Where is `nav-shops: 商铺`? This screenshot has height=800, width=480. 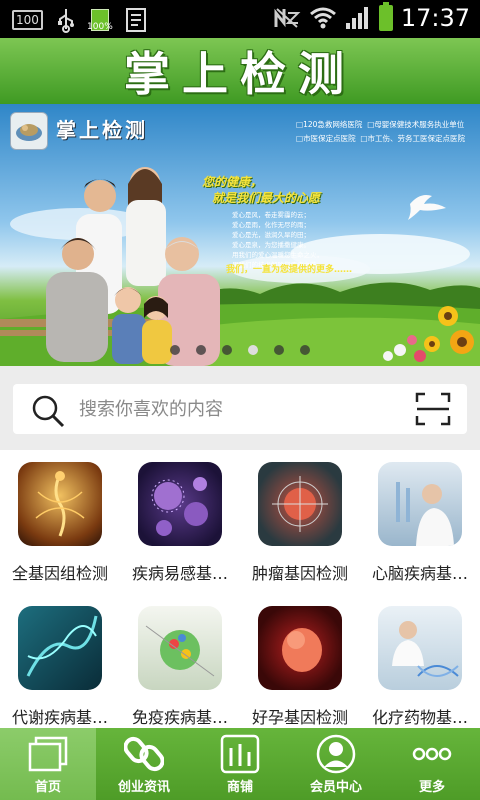
nav-shops: 商铺 is located at coordinates (240, 764).